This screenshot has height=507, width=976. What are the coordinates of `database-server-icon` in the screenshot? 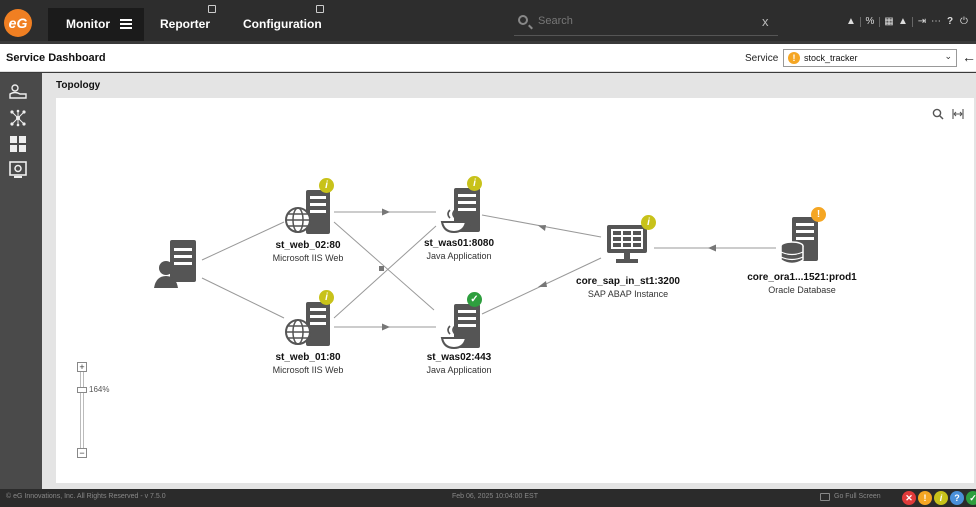 It's located at (799, 241).